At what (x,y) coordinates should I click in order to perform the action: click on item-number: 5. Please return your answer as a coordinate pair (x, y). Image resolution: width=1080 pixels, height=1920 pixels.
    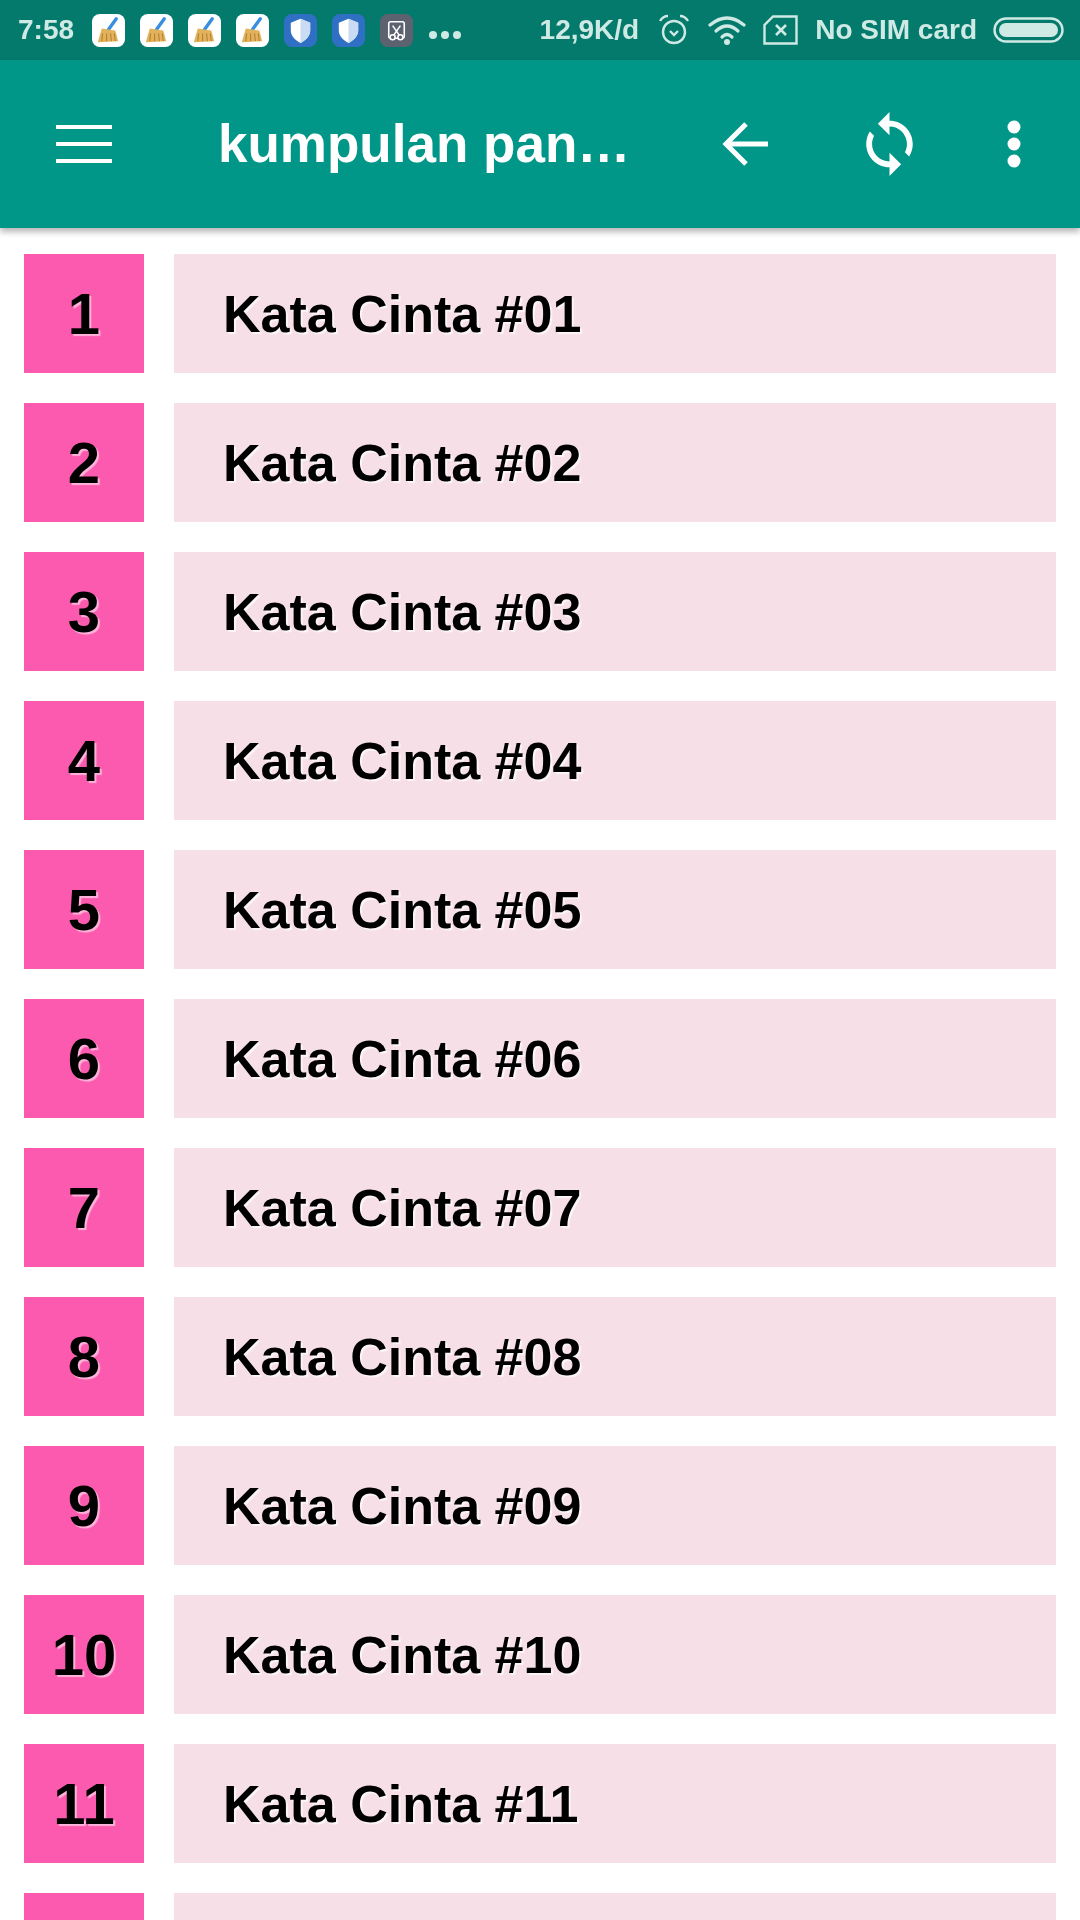
    Looking at the image, I should click on (84, 909).